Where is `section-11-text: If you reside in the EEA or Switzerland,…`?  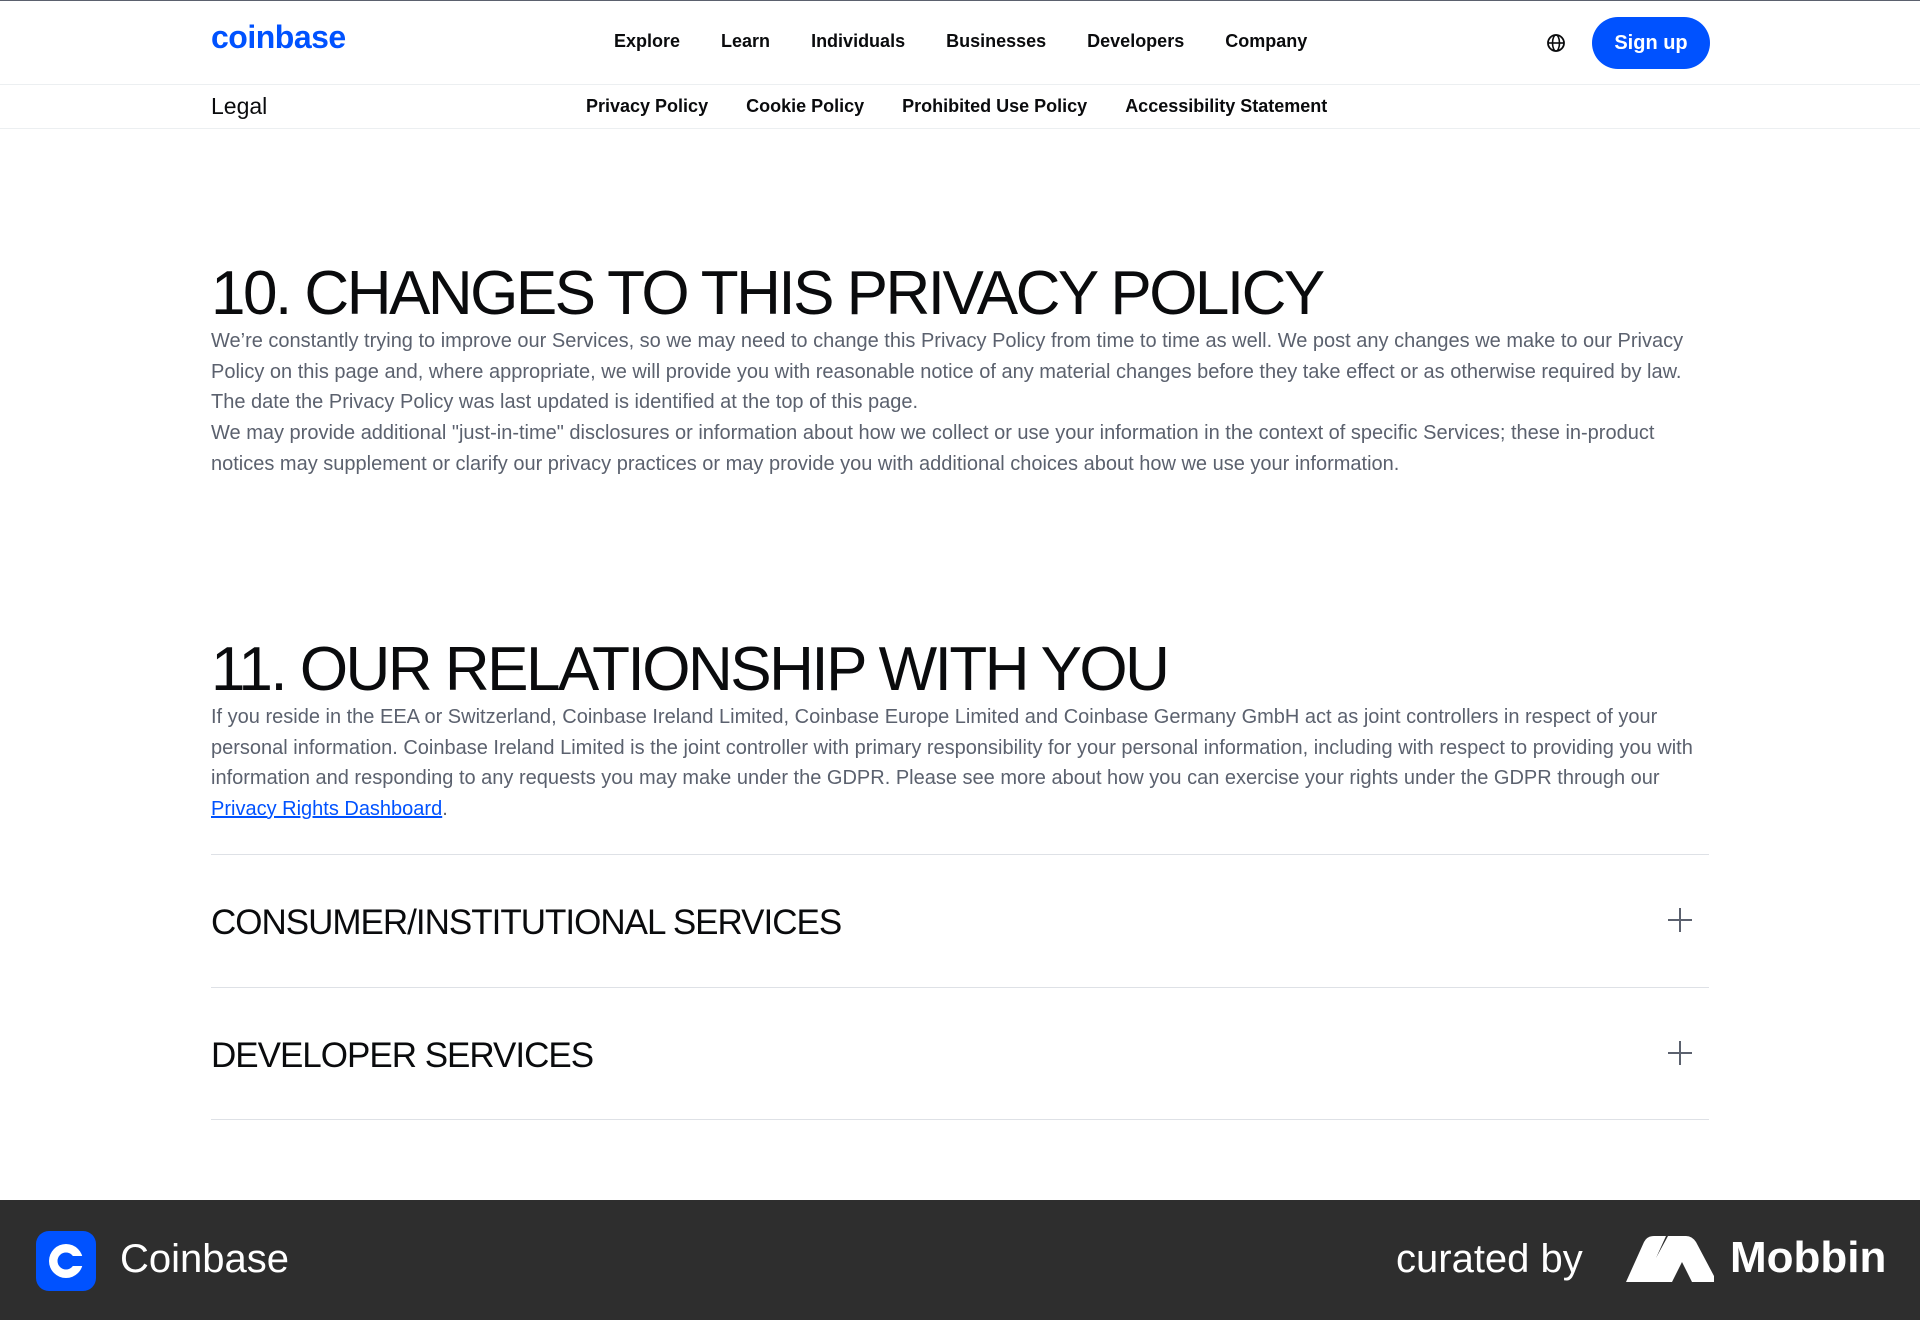
section-11-text: If you reside in the EEA or Switzerland,… is located at coordinates (952, 747).